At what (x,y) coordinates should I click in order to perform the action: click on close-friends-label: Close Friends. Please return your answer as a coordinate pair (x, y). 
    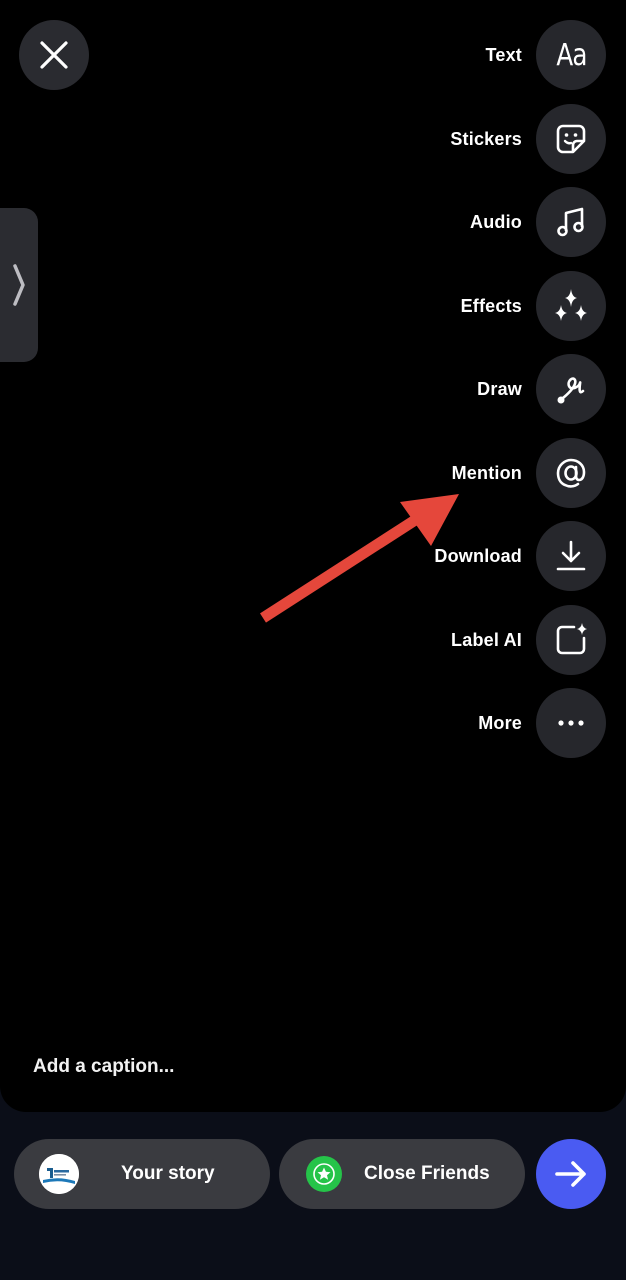
    Looking at the image, I should click on (427, 1173).